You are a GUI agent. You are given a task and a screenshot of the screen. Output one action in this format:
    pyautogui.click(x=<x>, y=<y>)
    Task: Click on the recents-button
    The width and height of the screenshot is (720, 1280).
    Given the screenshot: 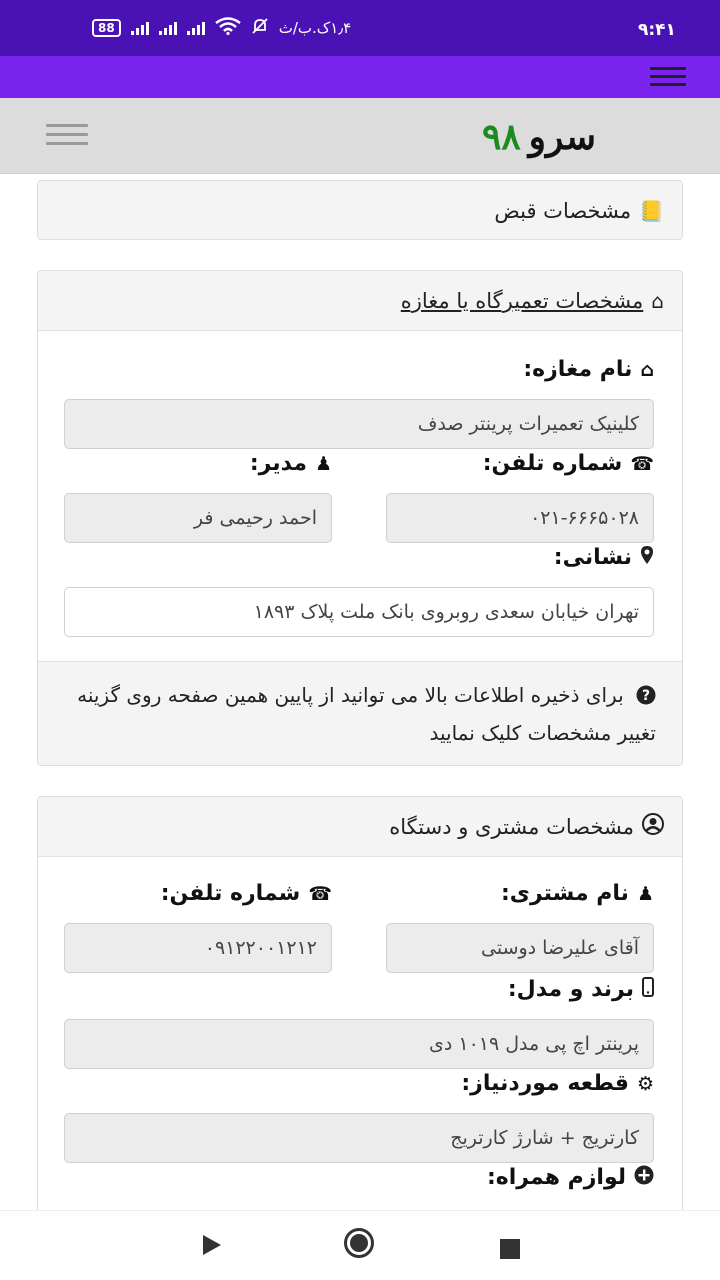 What is the action you would take?
    pyautogui.click(x=510, y=1249)
    